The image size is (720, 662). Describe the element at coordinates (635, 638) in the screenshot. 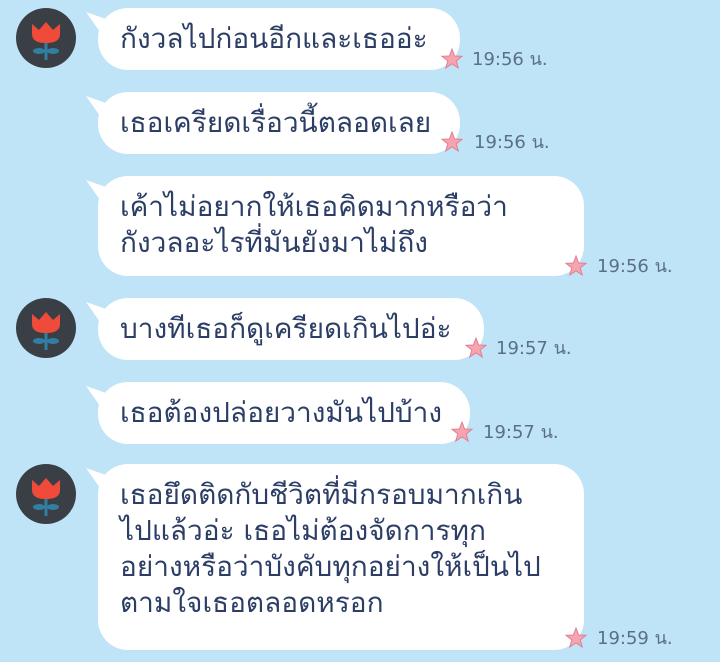

I see `message-timestamp: 19:59 น.` at that location.